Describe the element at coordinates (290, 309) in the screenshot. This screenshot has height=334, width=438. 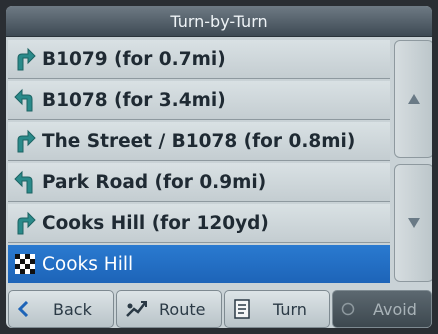
I see `turn-label: Turn` at that location.